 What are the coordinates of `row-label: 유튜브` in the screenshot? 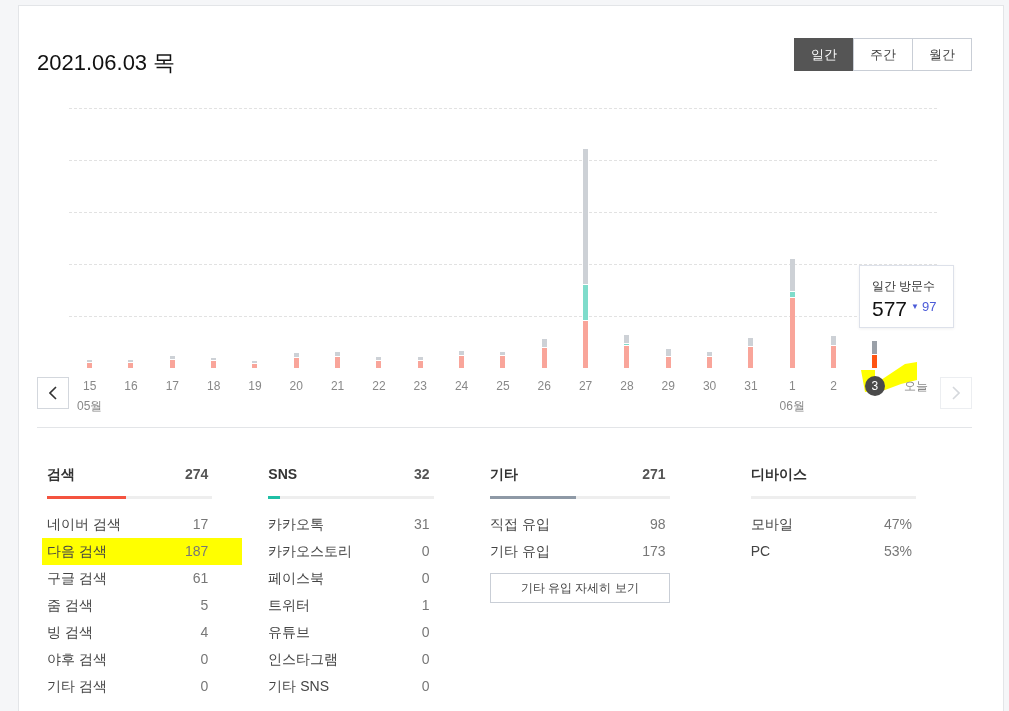 It's located at (289, 632).